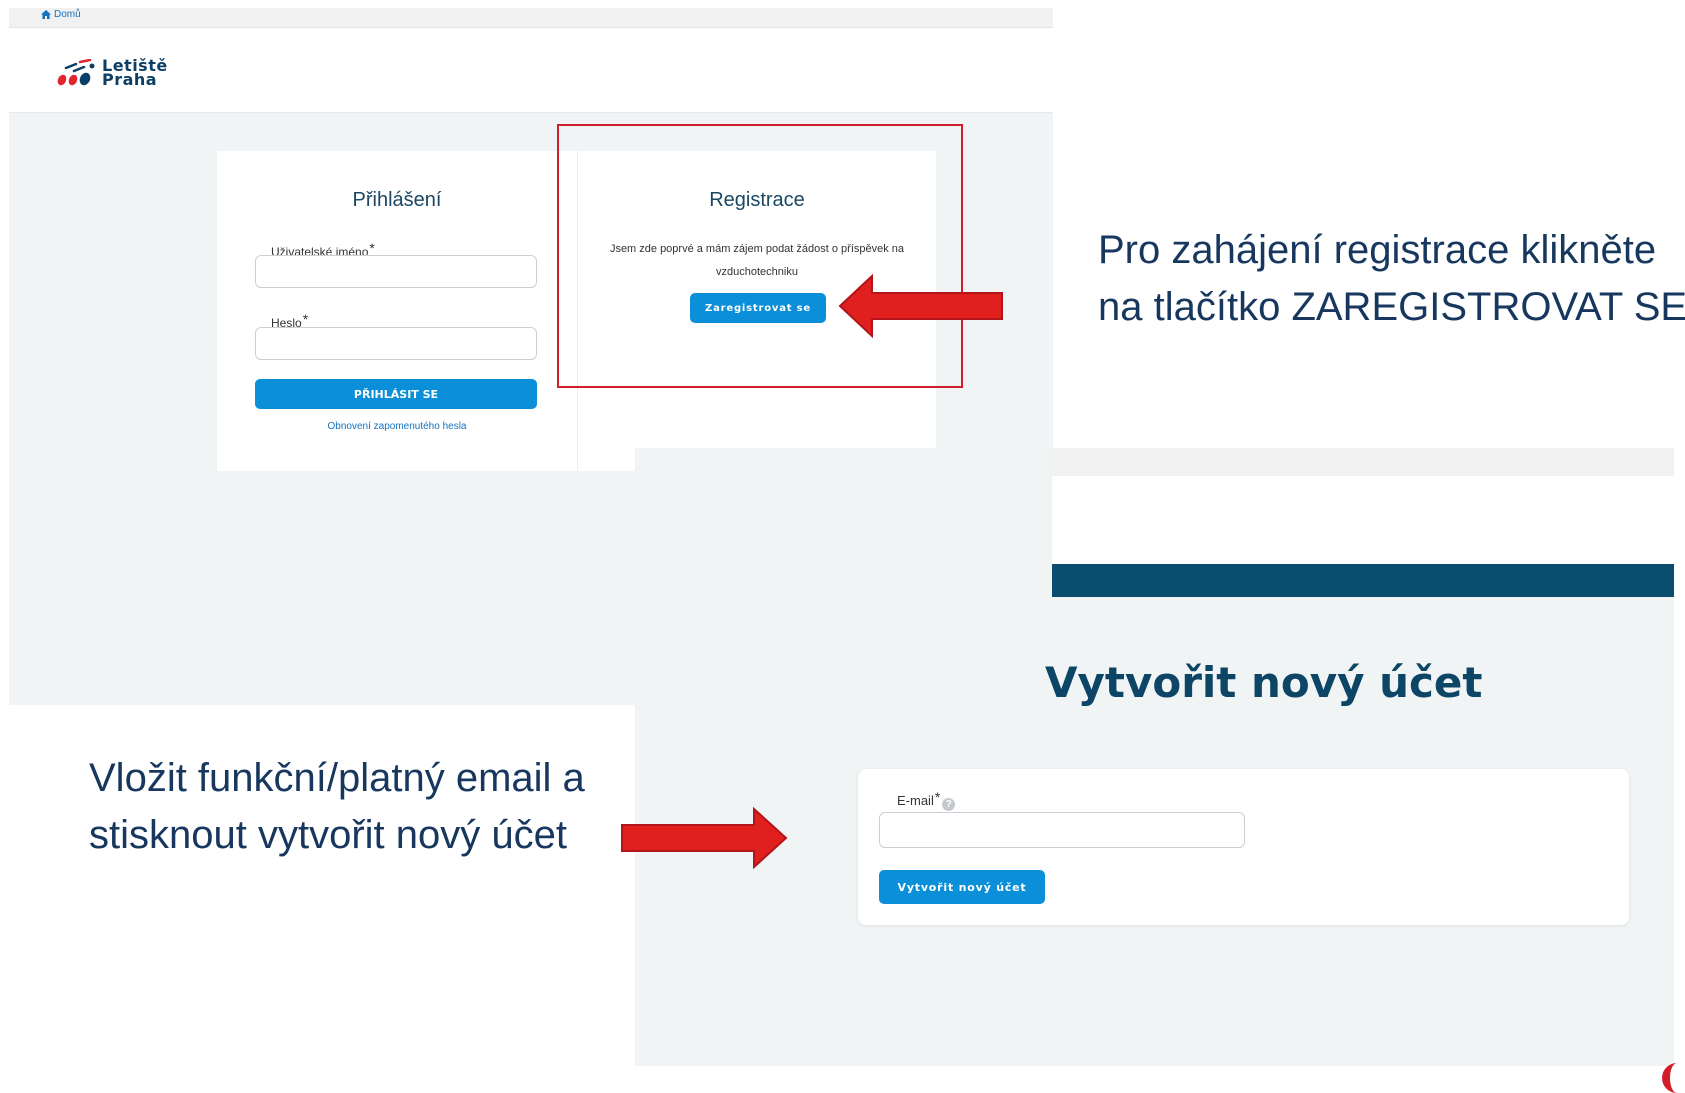 Image resolution: width=1685 pixels, height=1093 pixels. Describe the element at coordinates (46, 14) in the screenshot. I see `home-icon` at that location.